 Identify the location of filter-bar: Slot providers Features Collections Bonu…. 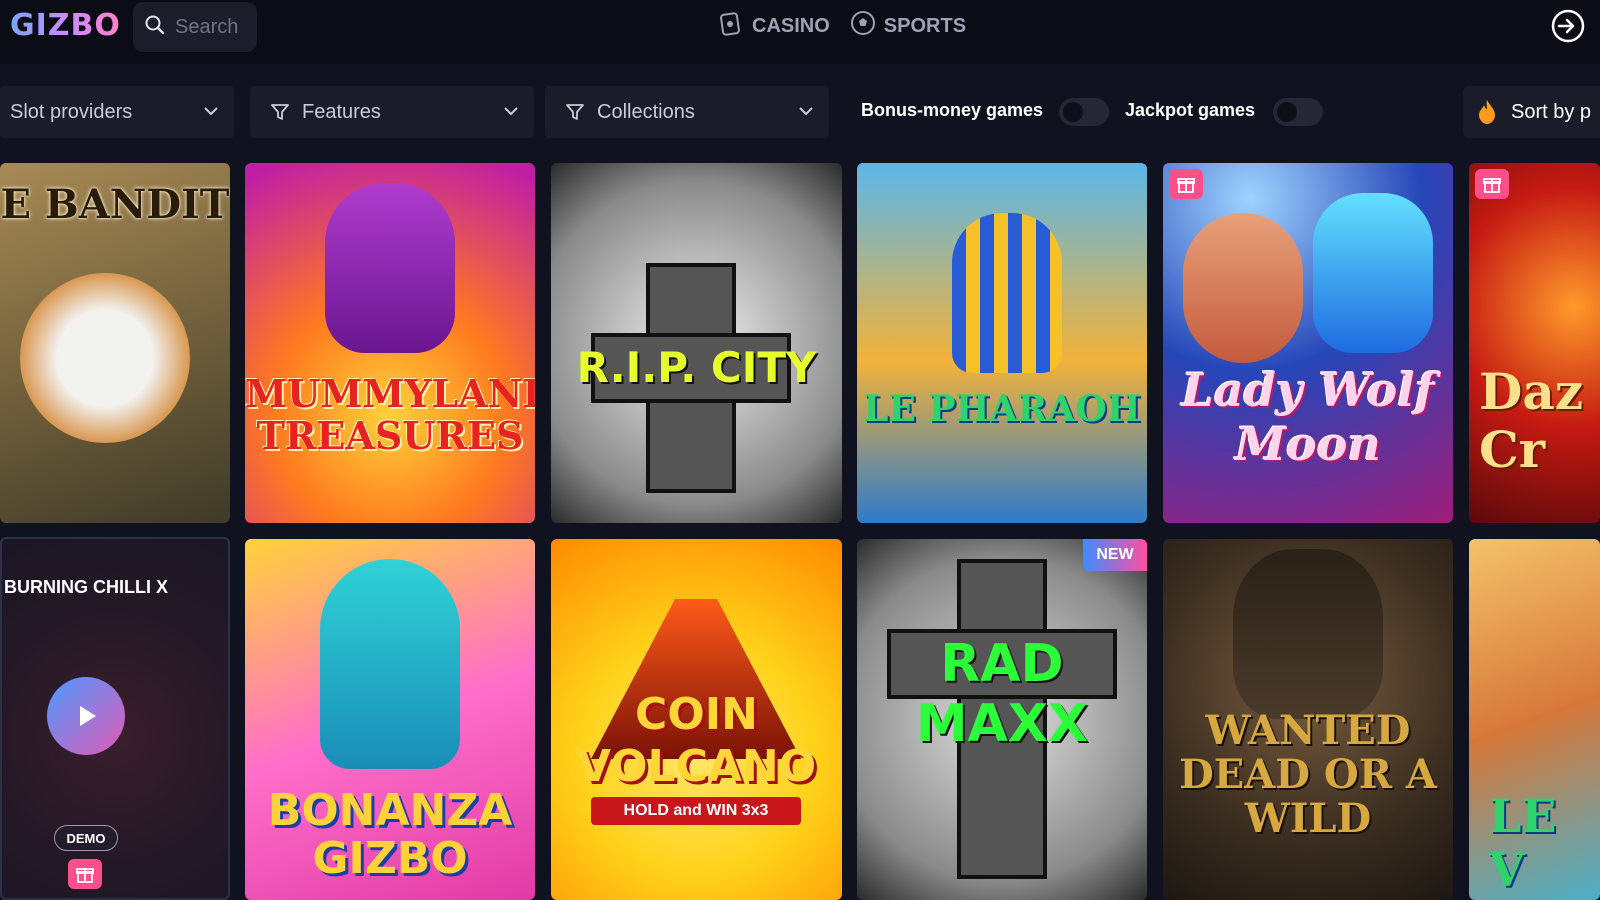
(800, 112).